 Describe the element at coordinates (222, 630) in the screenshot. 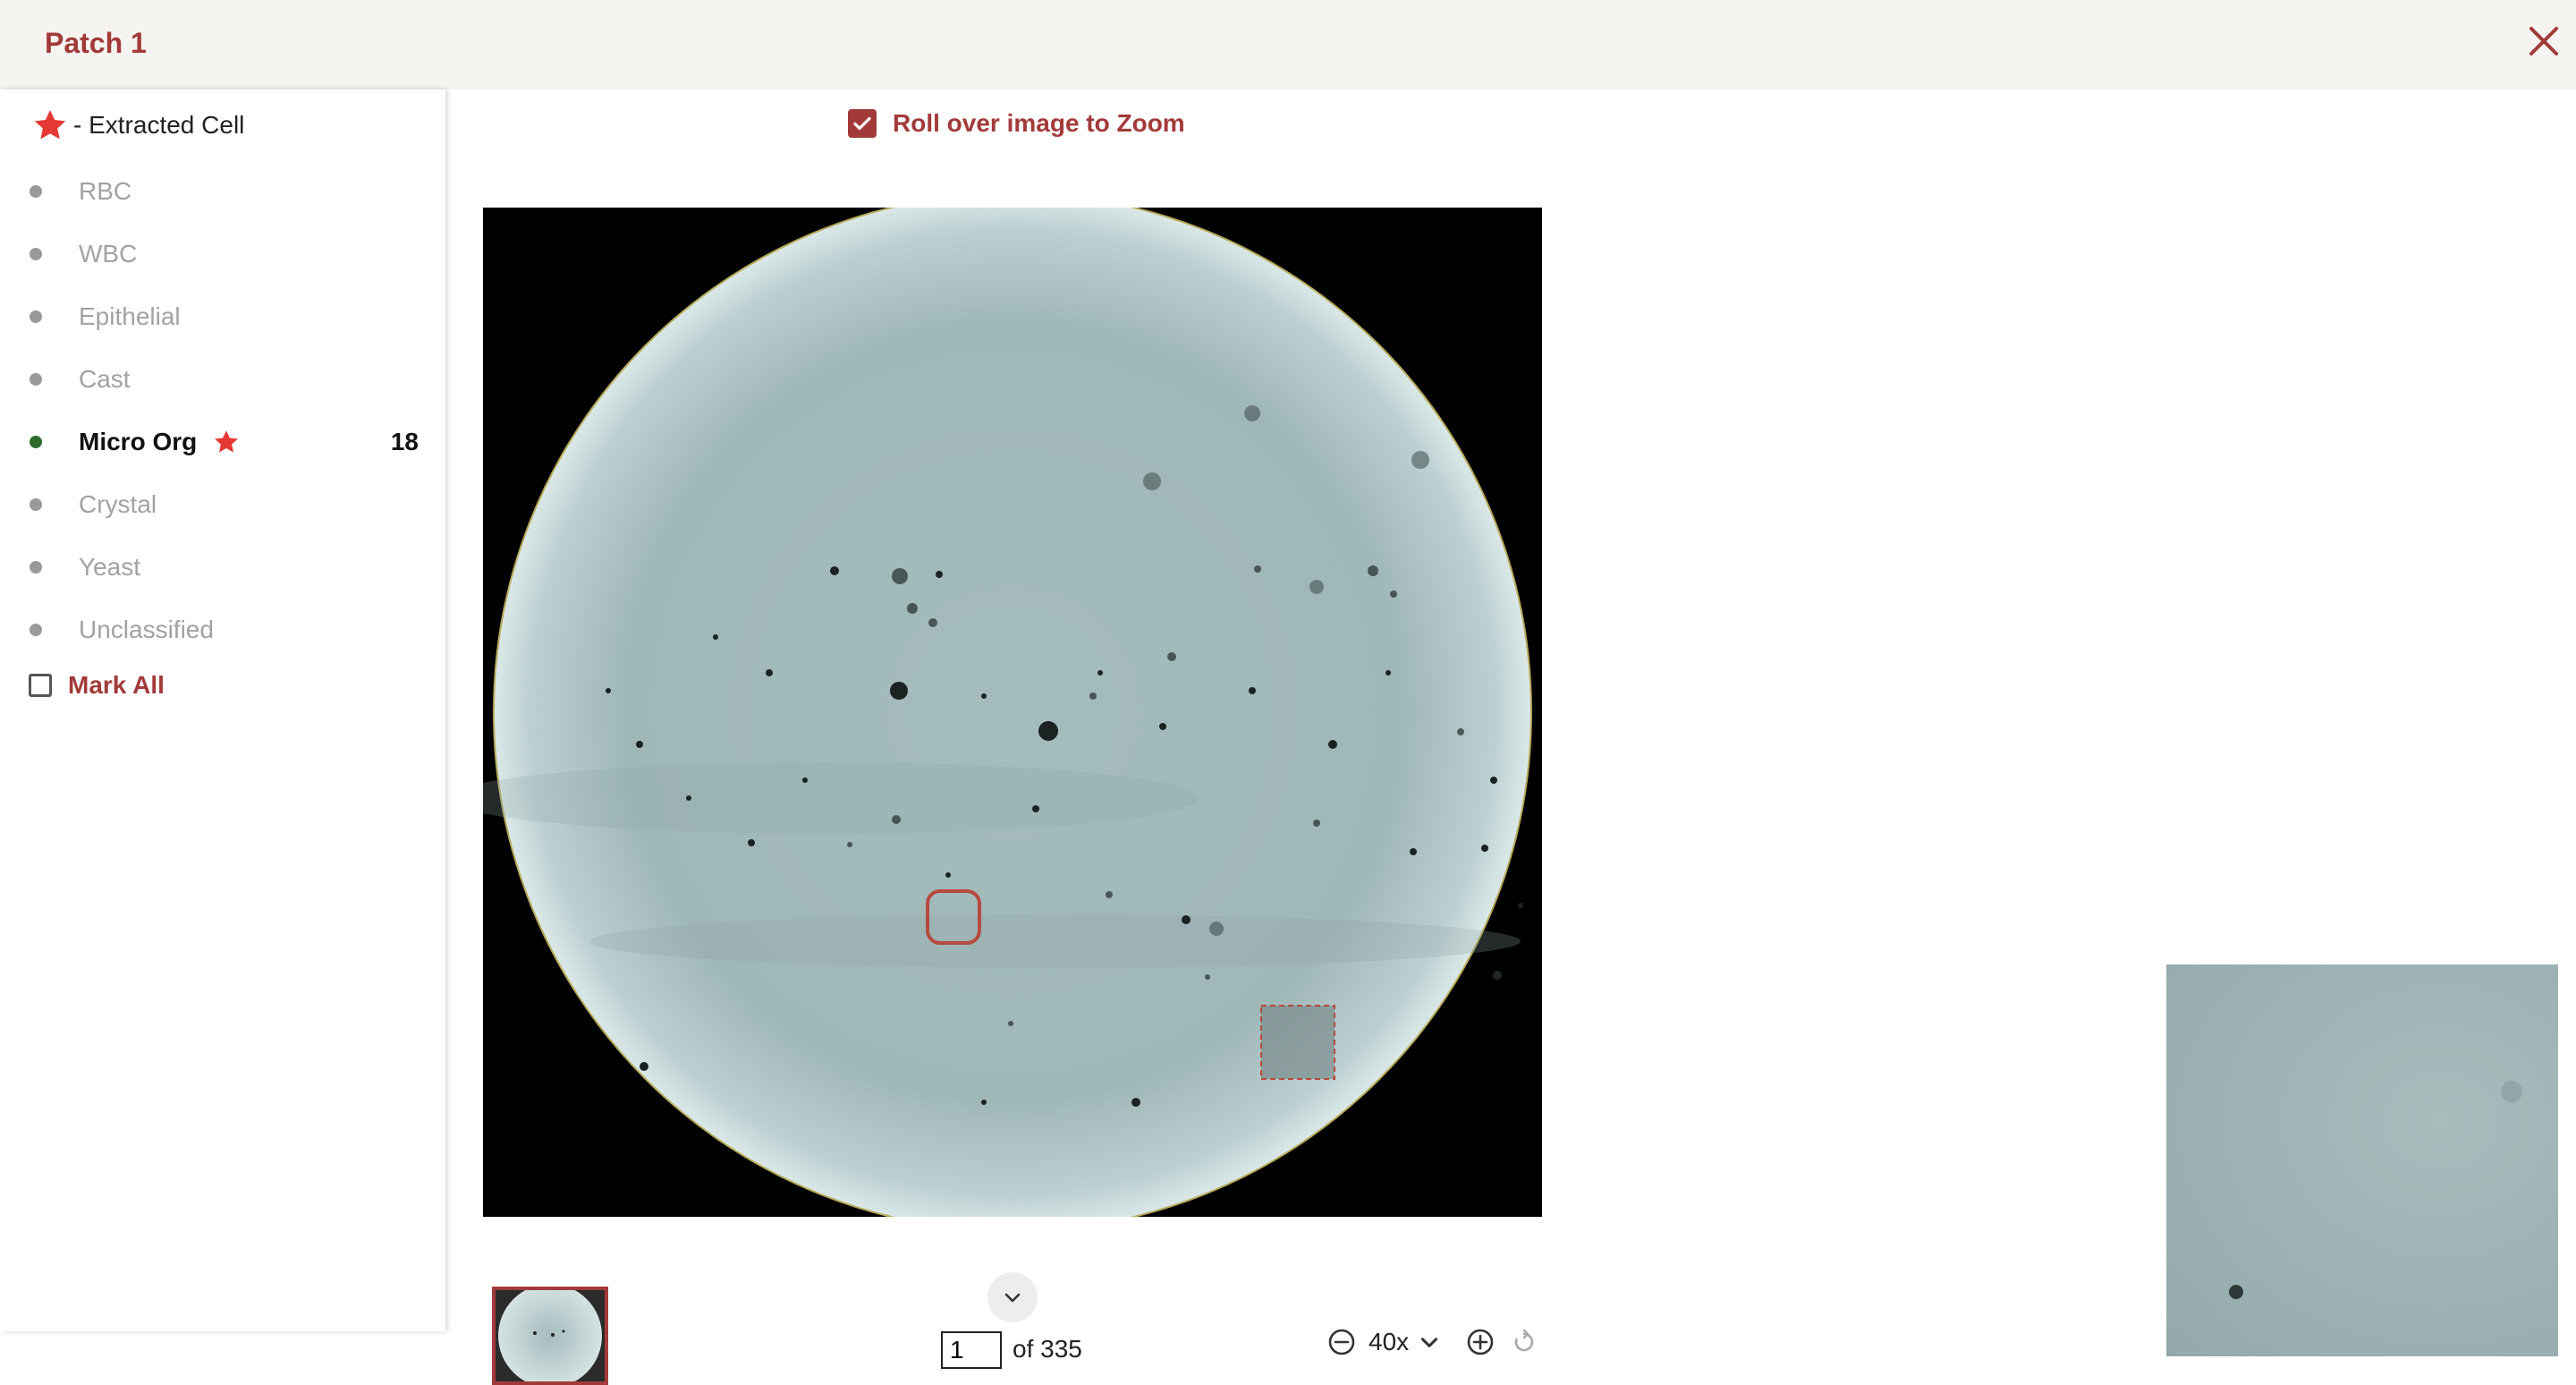

I see `class-item: Unclassified` at that location.